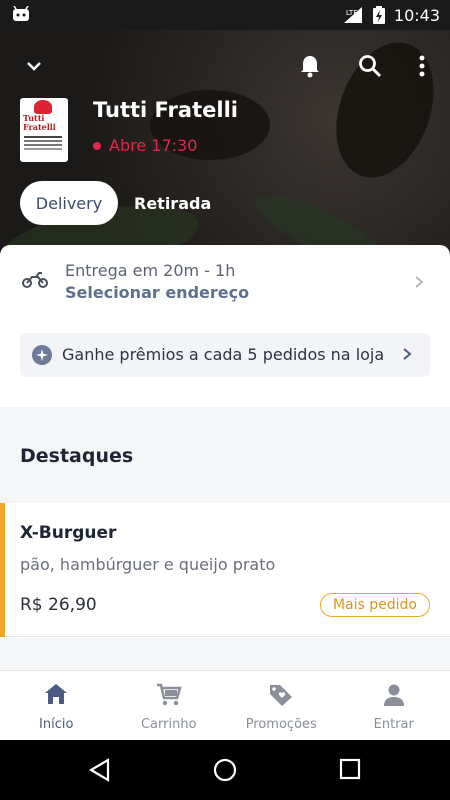 This screenshot has width=450, height=800. What do you see at coordinates (56, 706) in the screenshot?
I see `nav-item-inicio: Início` at bounding box center [56, 706].